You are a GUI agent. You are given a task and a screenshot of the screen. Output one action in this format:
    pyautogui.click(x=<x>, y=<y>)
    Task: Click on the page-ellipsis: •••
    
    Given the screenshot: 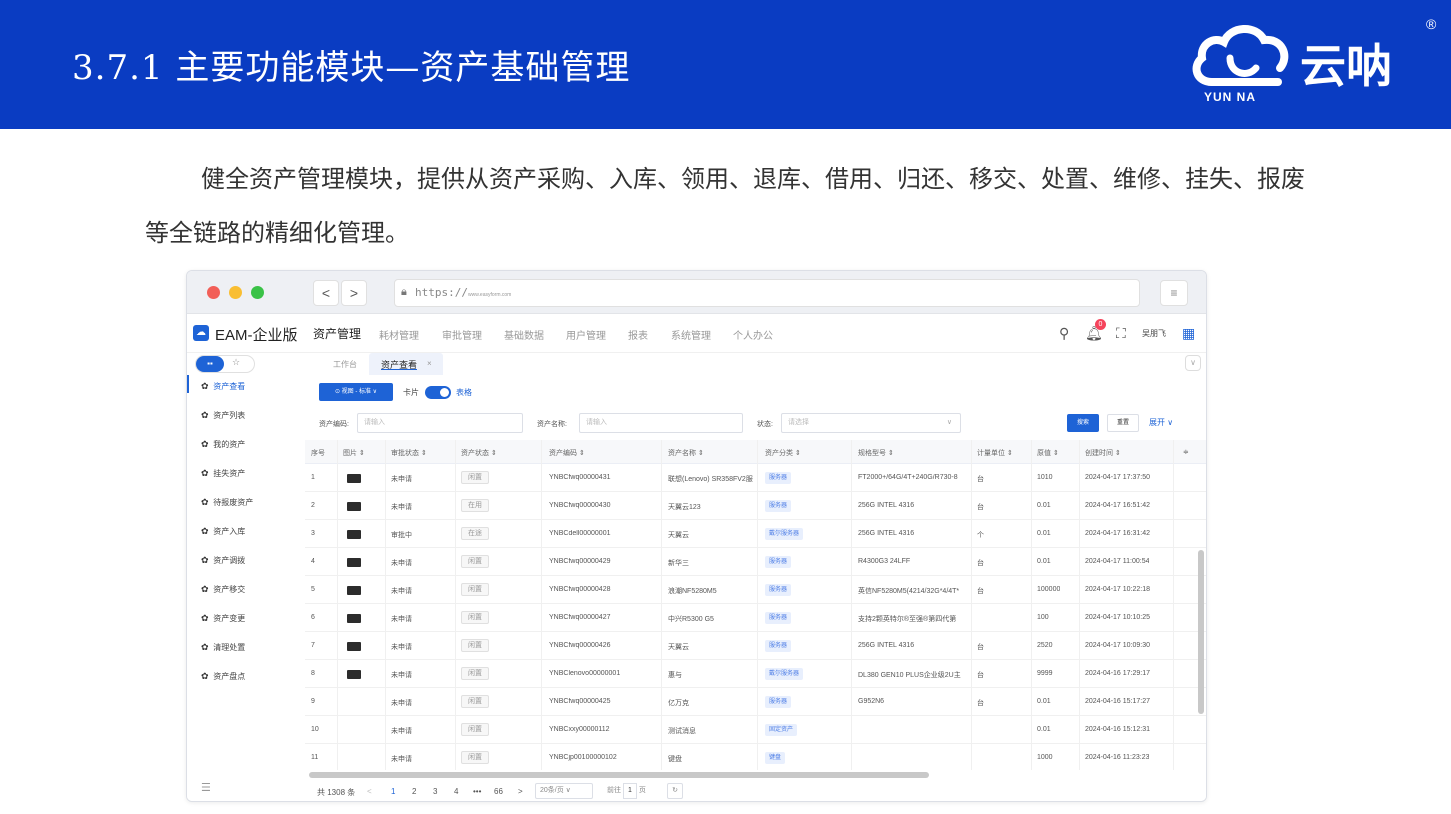 What is the action you would take?
    pyautogui.click(x=477, y=791)
    